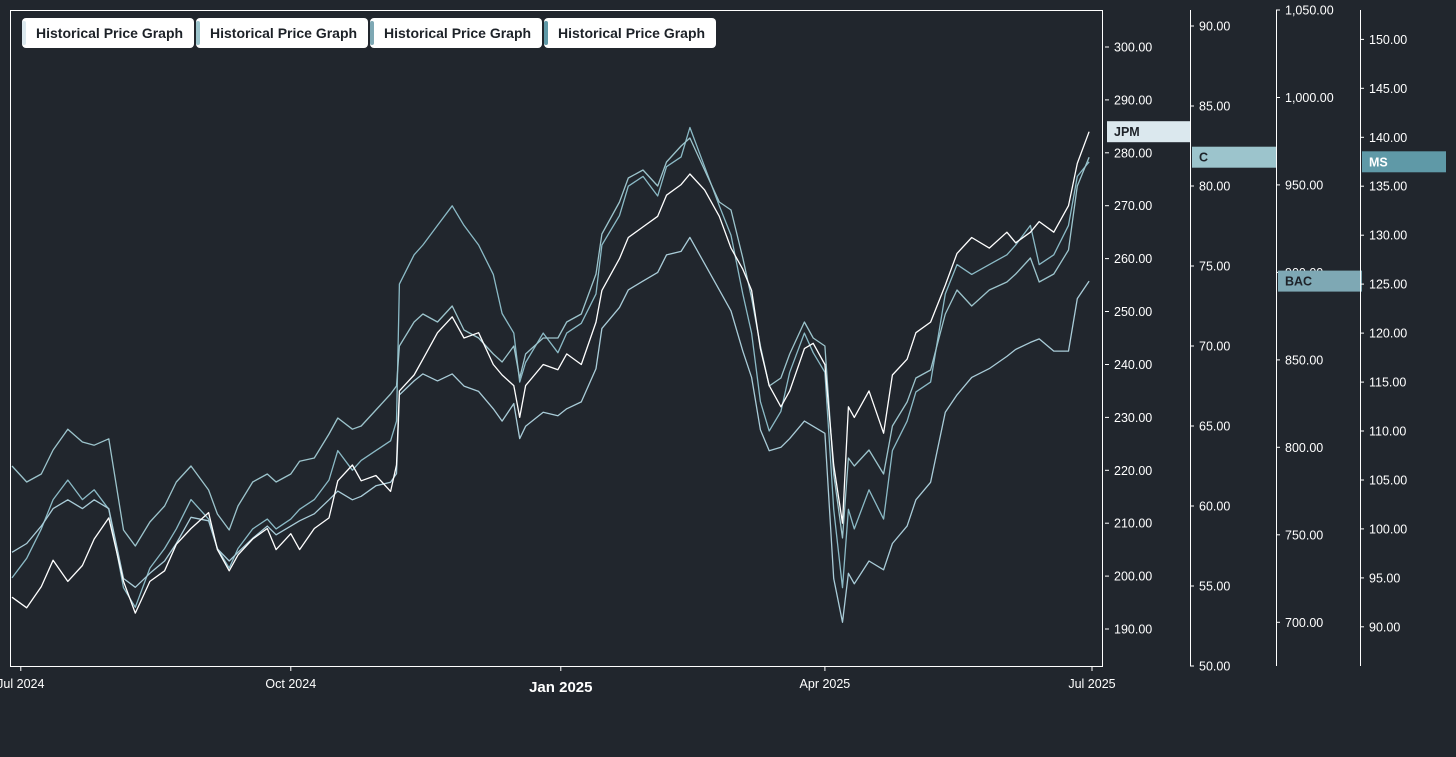 This screenshot has width=1456, height=757. I want to click on last-value-tag-ms: MS, so click(1404, 162).